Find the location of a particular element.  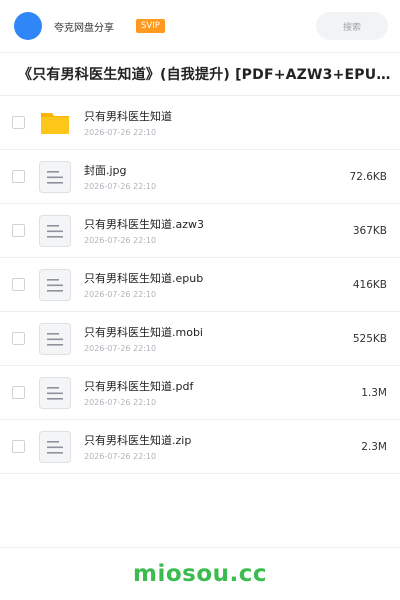

file-size: 525KB is located at coordinates (369, 338).